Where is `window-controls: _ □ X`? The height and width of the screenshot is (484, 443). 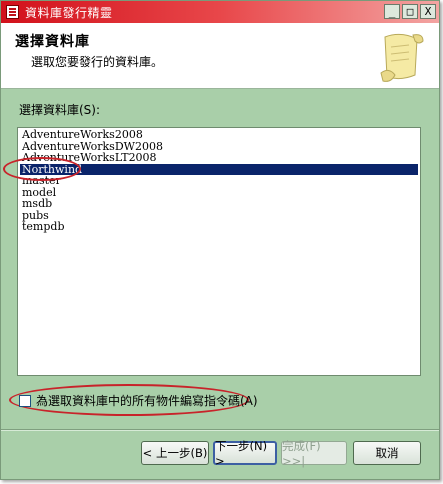
window-controls: _ □ X is located at coordinates (410, 11).